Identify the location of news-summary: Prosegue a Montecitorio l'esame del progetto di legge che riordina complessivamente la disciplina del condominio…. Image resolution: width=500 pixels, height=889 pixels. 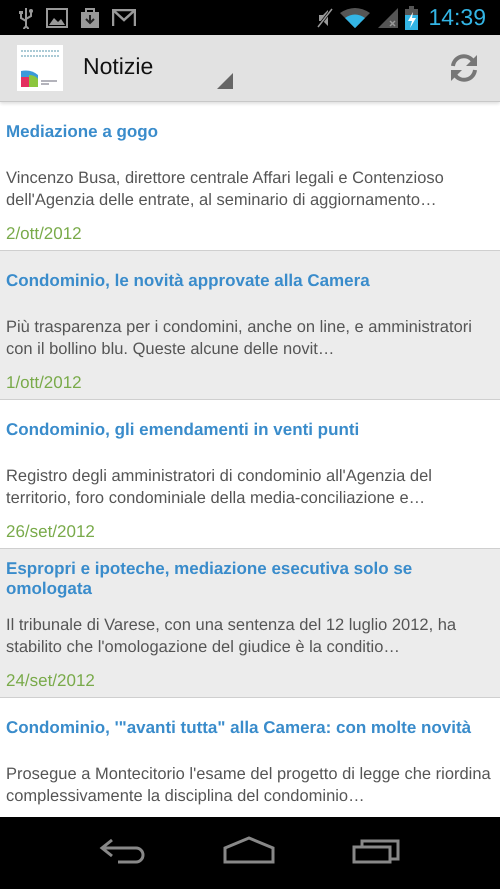
(249, 785).